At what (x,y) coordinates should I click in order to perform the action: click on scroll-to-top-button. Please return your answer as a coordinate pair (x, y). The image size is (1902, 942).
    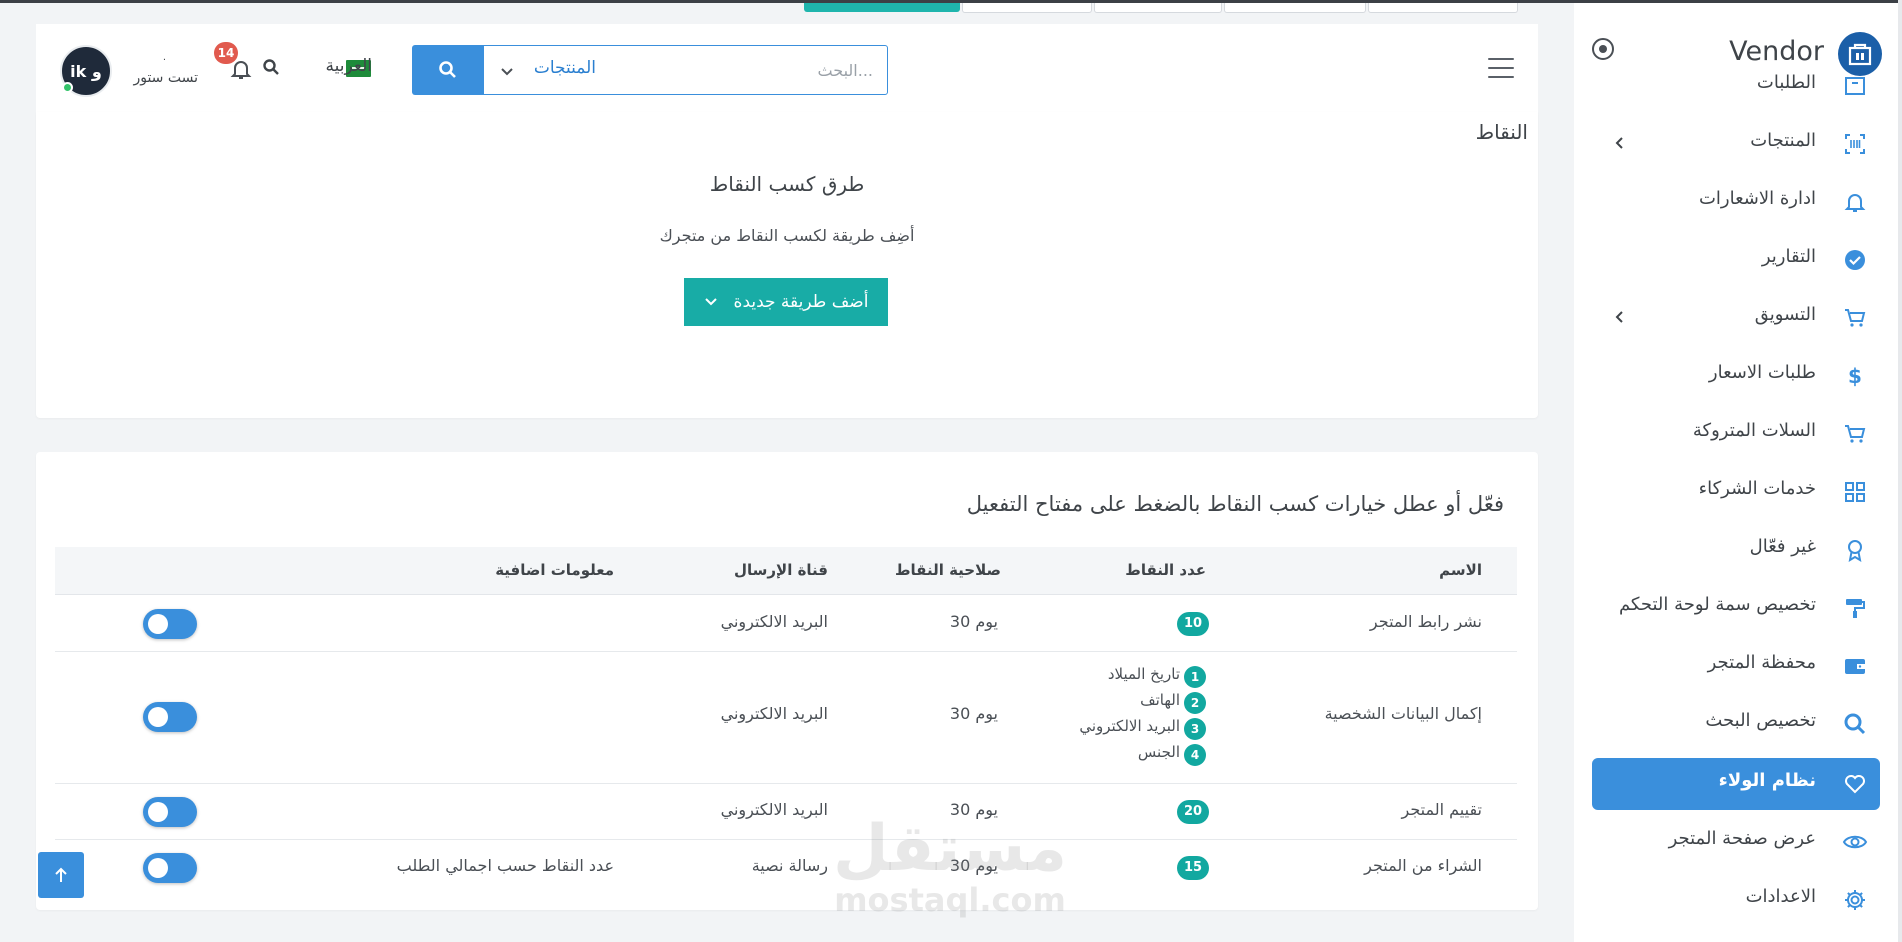
    Looking at the image, I should click on (61, 875).